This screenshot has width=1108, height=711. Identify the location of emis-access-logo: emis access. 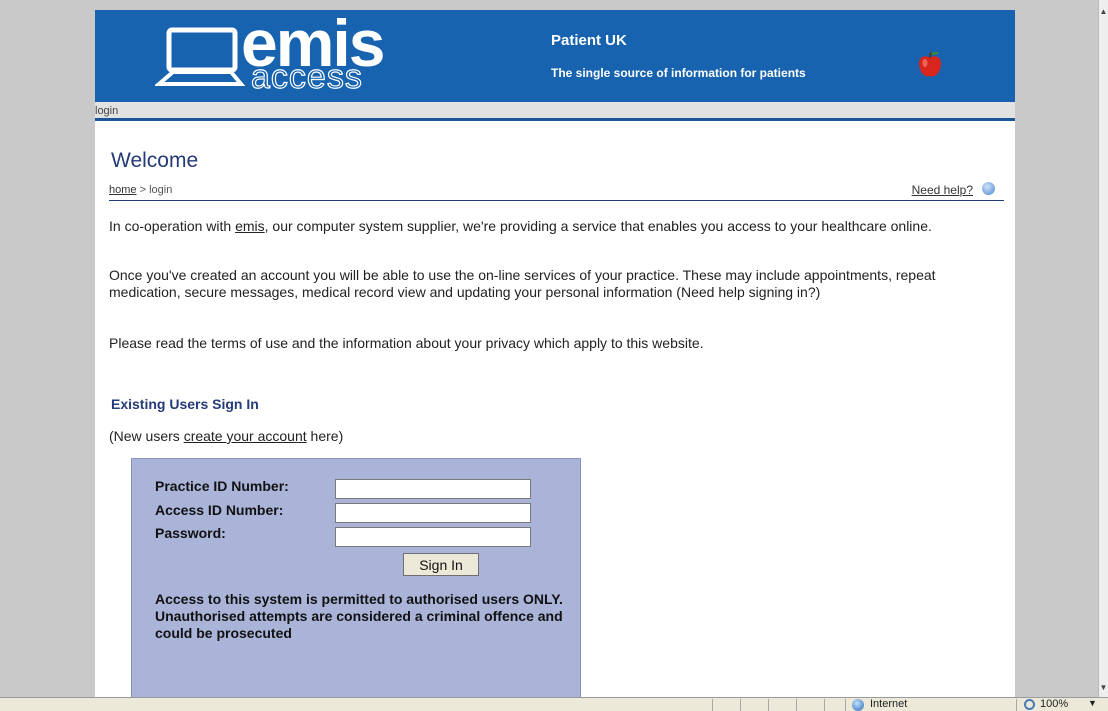
(285, 54).